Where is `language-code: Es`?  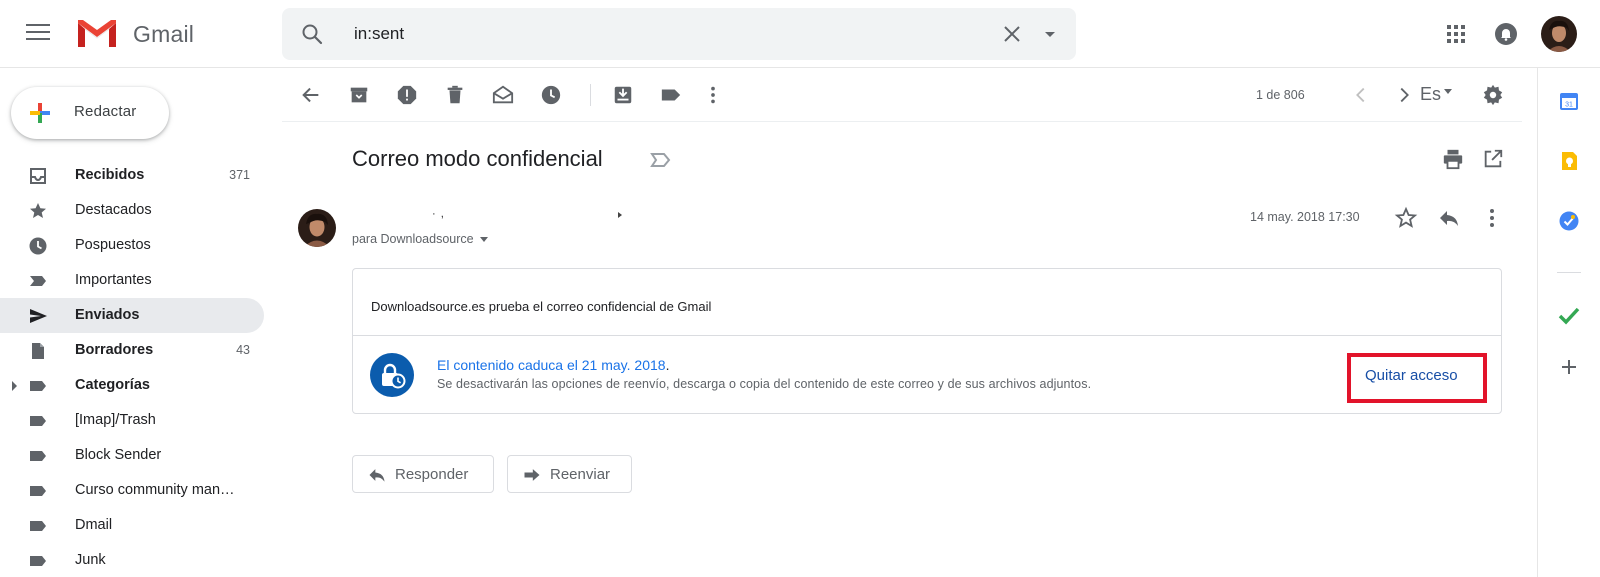
language-code: Es is located at coordinates (1431, 94).